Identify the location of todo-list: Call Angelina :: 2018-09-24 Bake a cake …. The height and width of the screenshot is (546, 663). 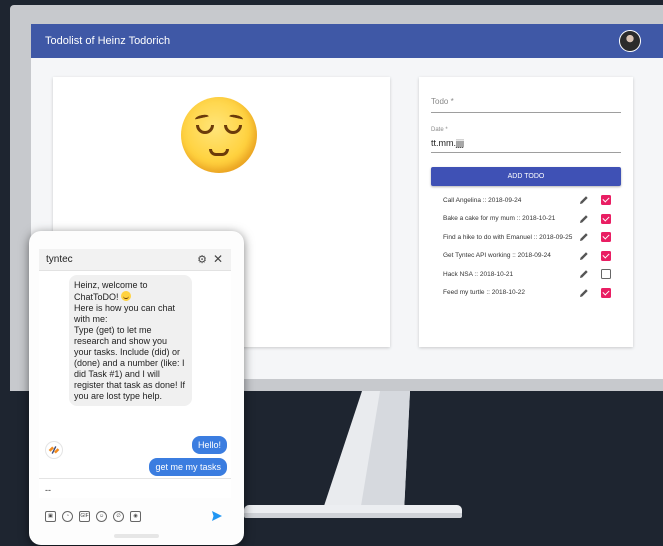
(526, 246).